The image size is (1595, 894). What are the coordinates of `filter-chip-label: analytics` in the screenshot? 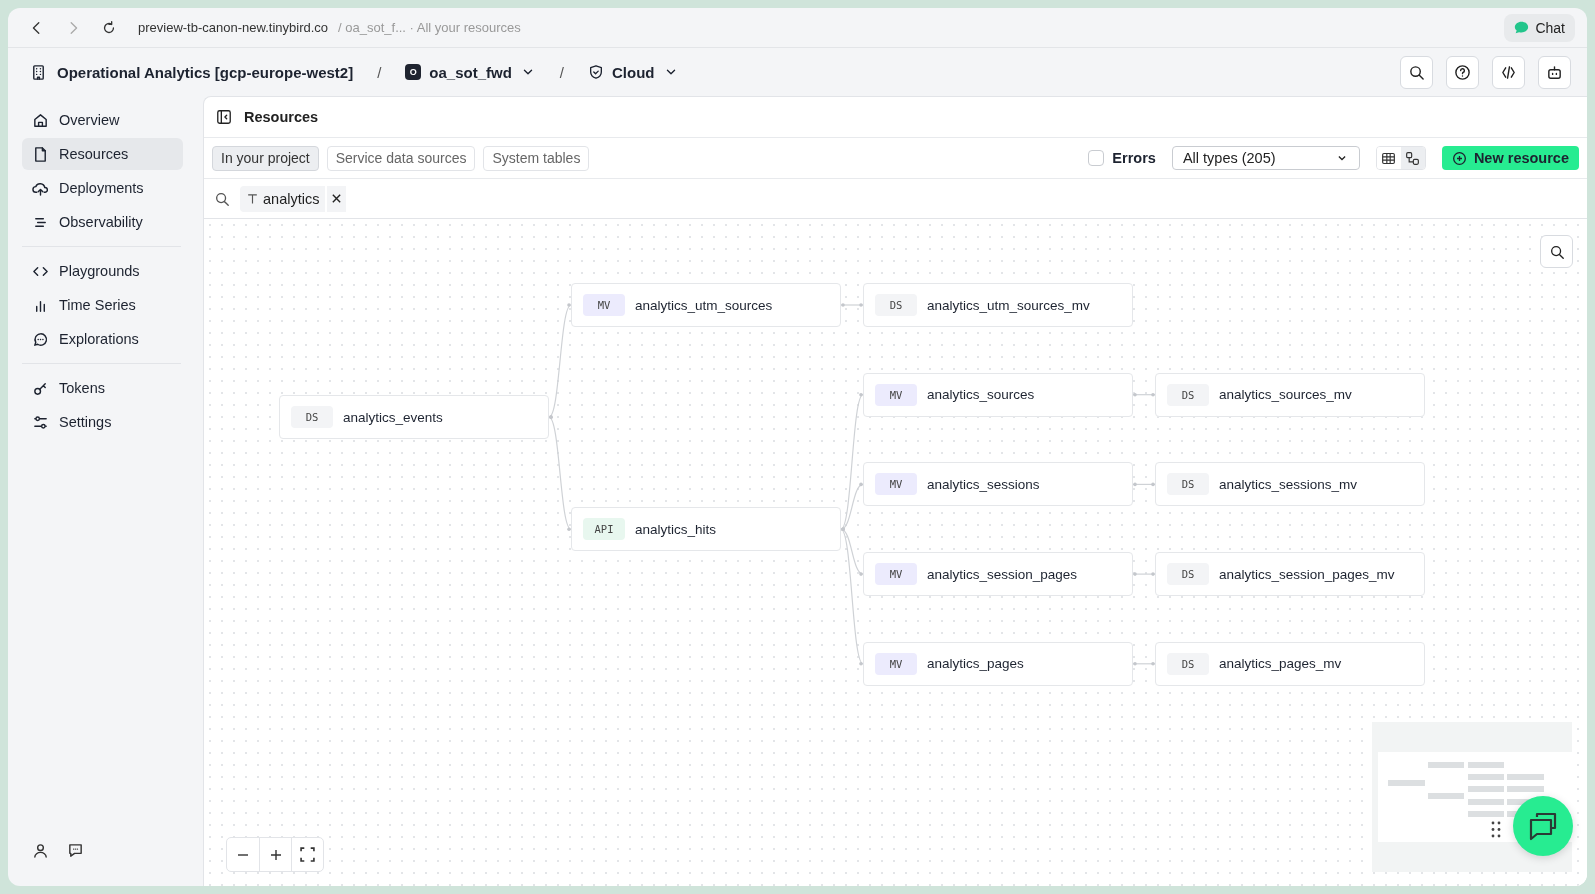 It's located at (291, 198).